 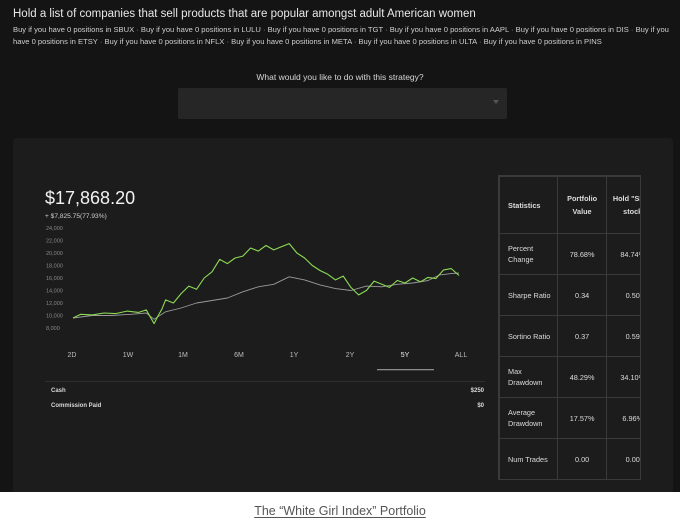 I want to click on table-row: Percent Change 78.68% 84.74%, so click(x=569, y=254).